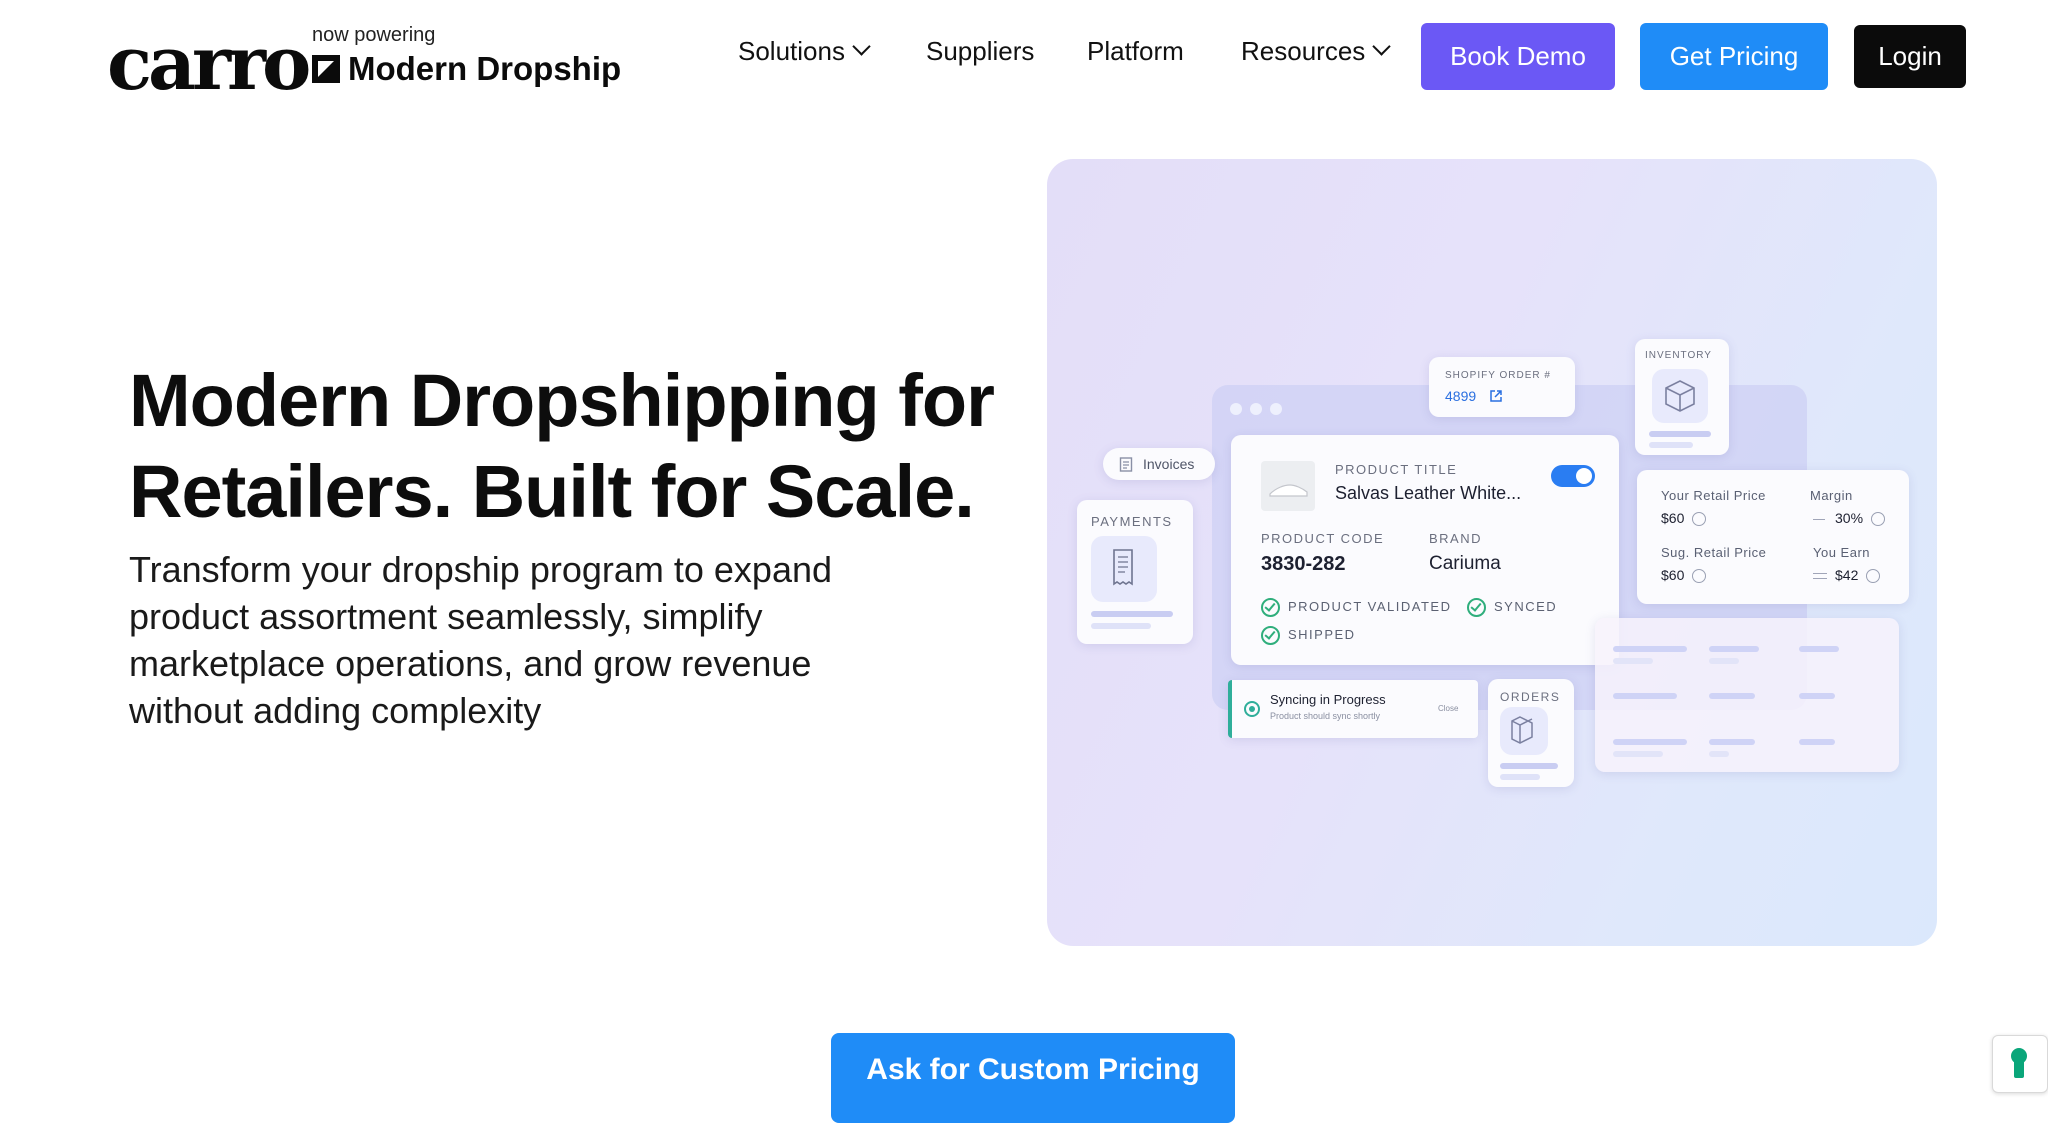 This screenshot has width=2048, height=1123. I want to click on sug-price-label: Sug. Retail Price, so click(1714, 552).